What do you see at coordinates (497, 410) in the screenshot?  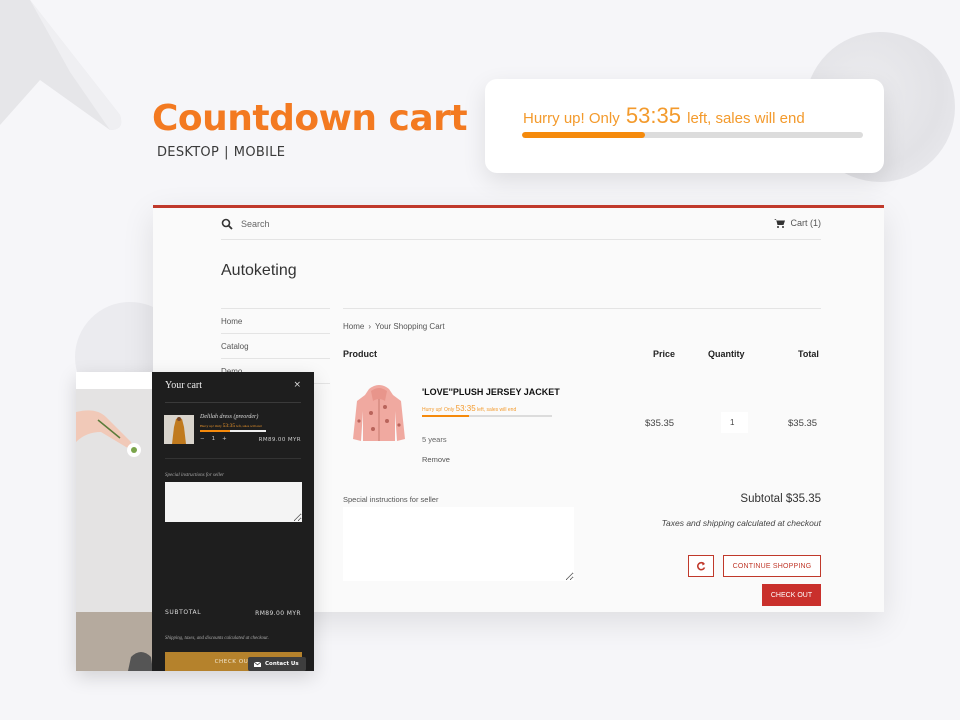 I see `item-countdown-suffix: left, sales will end` at bounding box center [497, 410].